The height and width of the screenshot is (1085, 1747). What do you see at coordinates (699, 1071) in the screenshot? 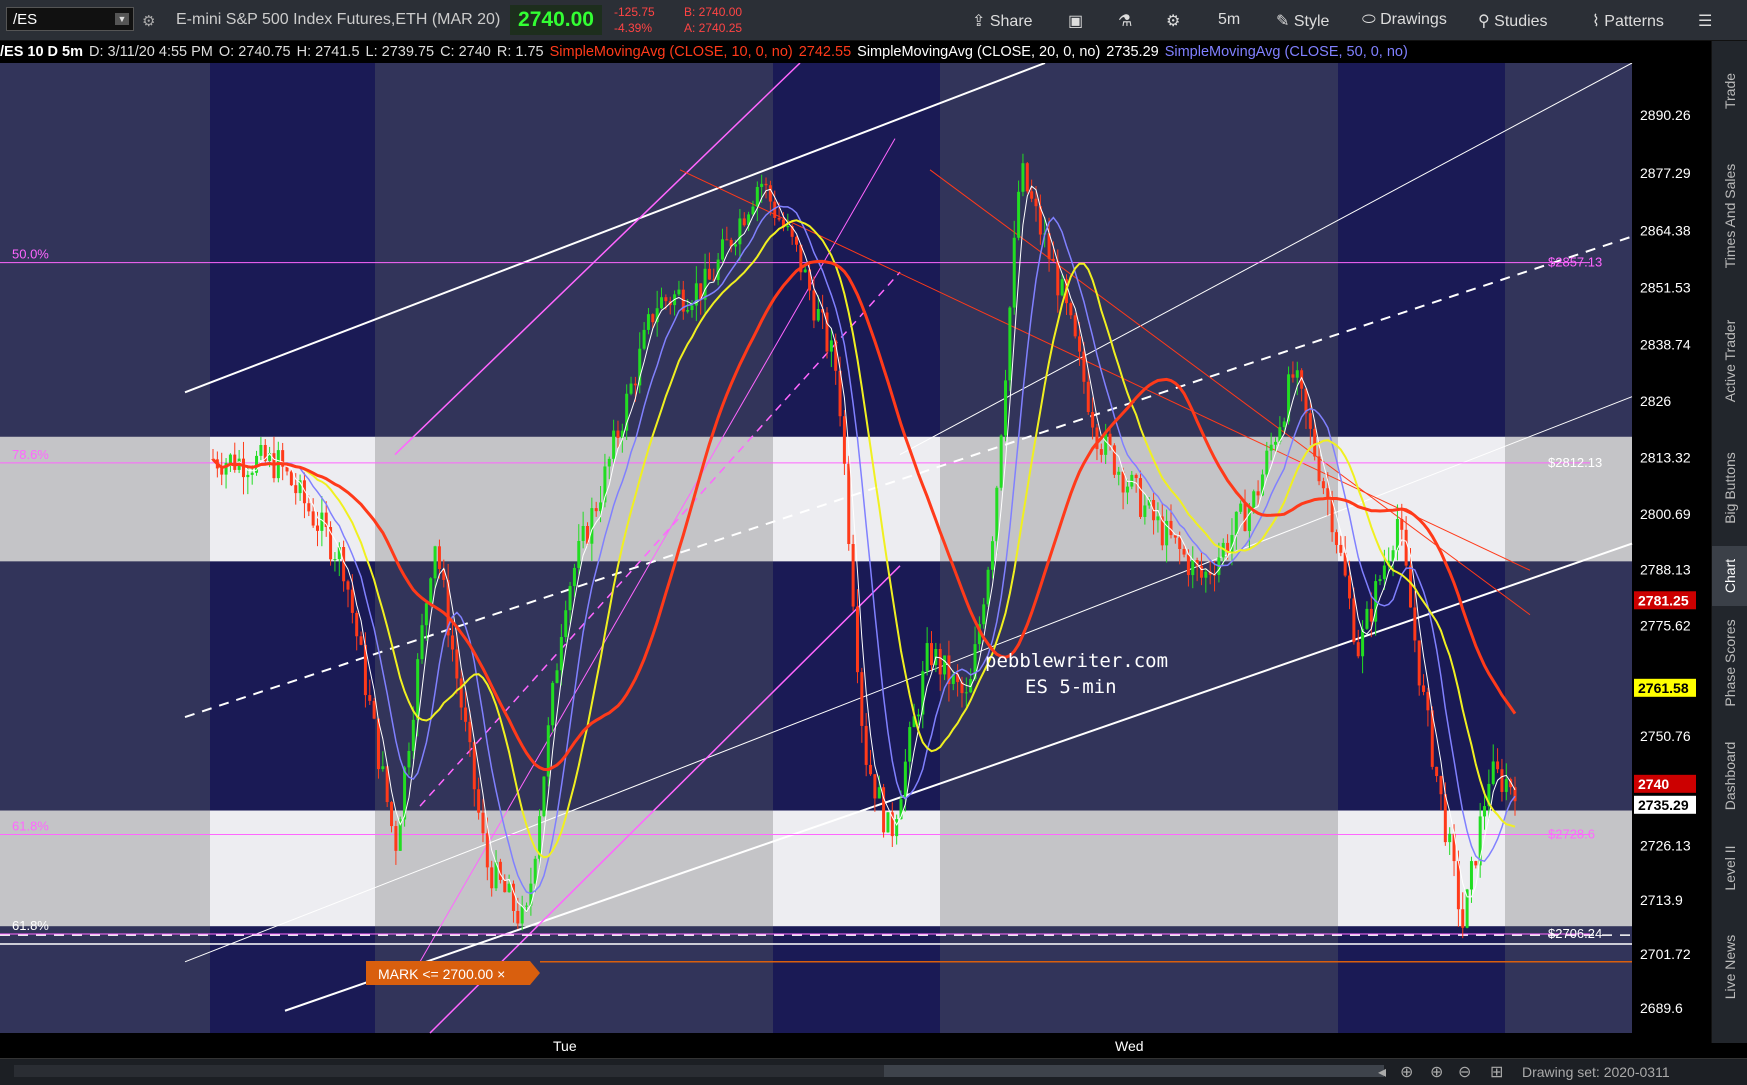
I see `horizontal-scrollbar` at bounding box center [699, 1071].